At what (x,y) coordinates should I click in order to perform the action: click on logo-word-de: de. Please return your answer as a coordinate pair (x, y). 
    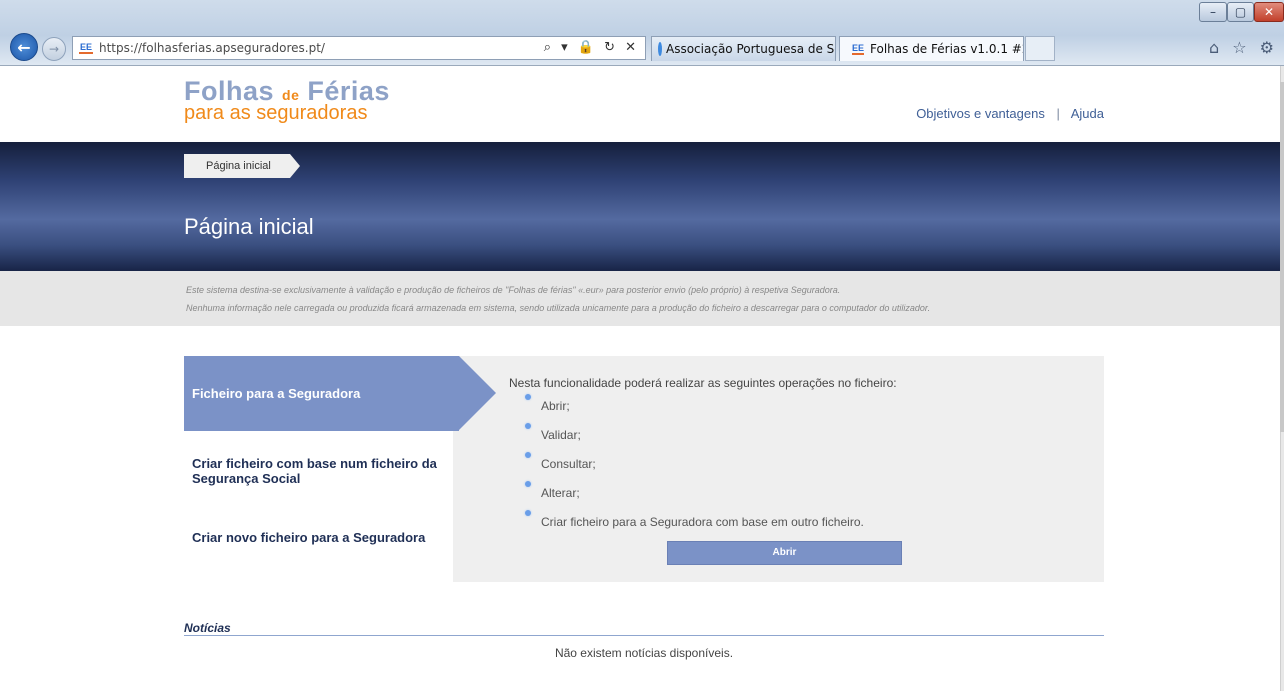
    Looking at the image, I should click on (291, 95).